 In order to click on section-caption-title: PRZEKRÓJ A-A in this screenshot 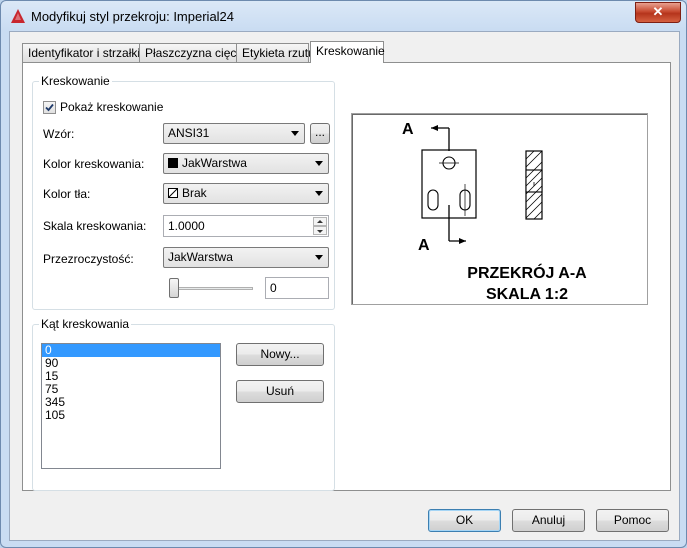, I will do `click(527, 272)`.